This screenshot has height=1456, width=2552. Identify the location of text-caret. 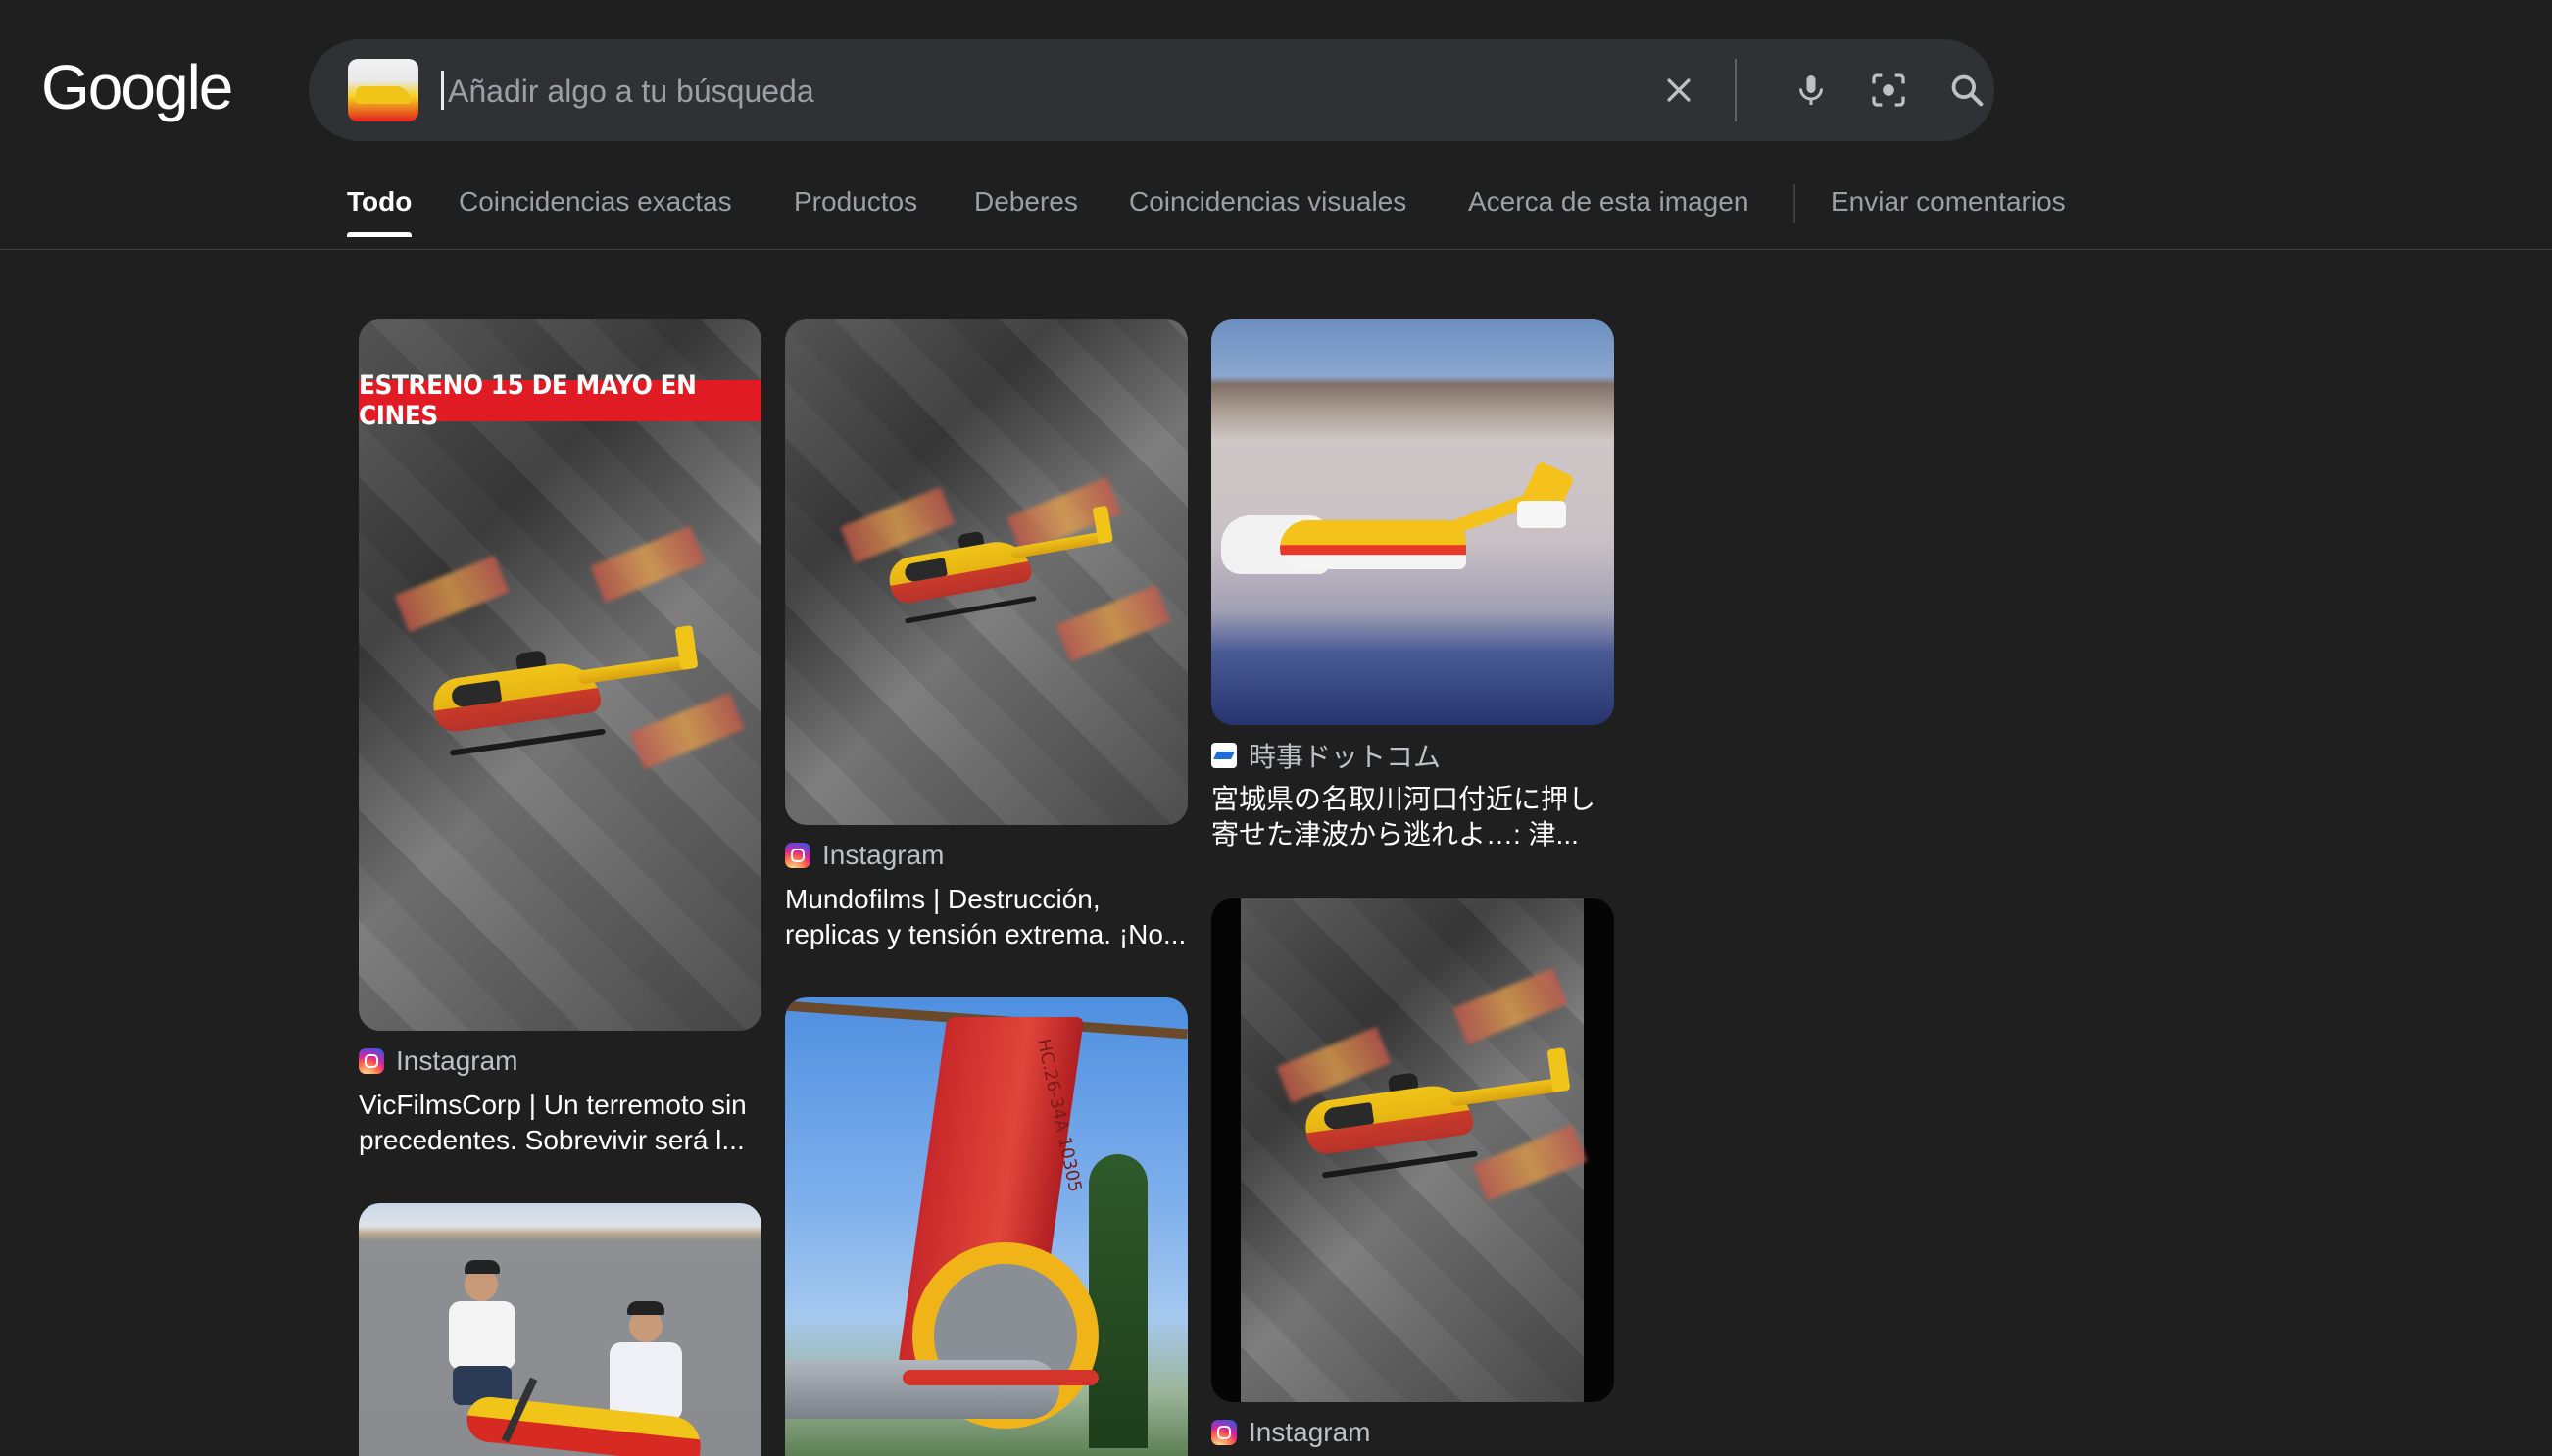
(443, 90).